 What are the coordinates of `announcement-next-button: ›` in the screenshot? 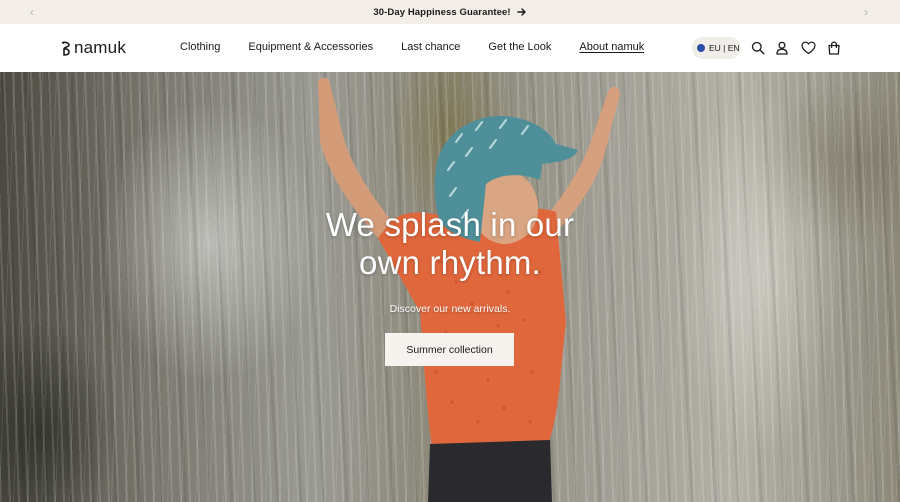 It's located at (866, 12).